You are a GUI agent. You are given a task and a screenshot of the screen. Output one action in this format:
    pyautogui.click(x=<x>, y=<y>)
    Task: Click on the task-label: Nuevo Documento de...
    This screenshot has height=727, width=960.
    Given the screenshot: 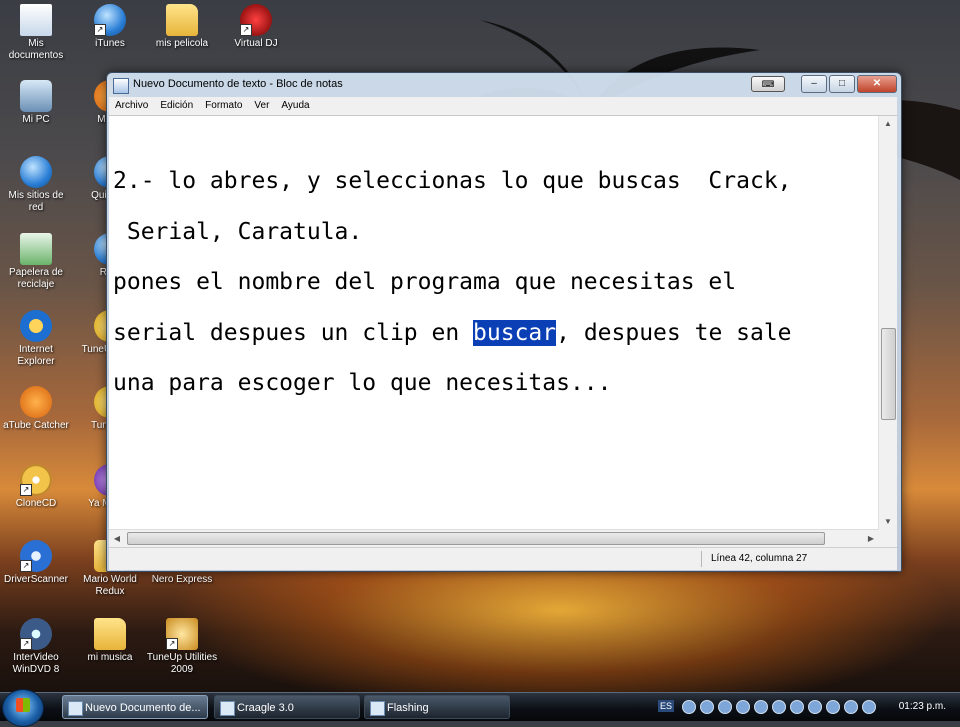 What is the action you would take?
    pyautogui.click(x=143, y=708)
    